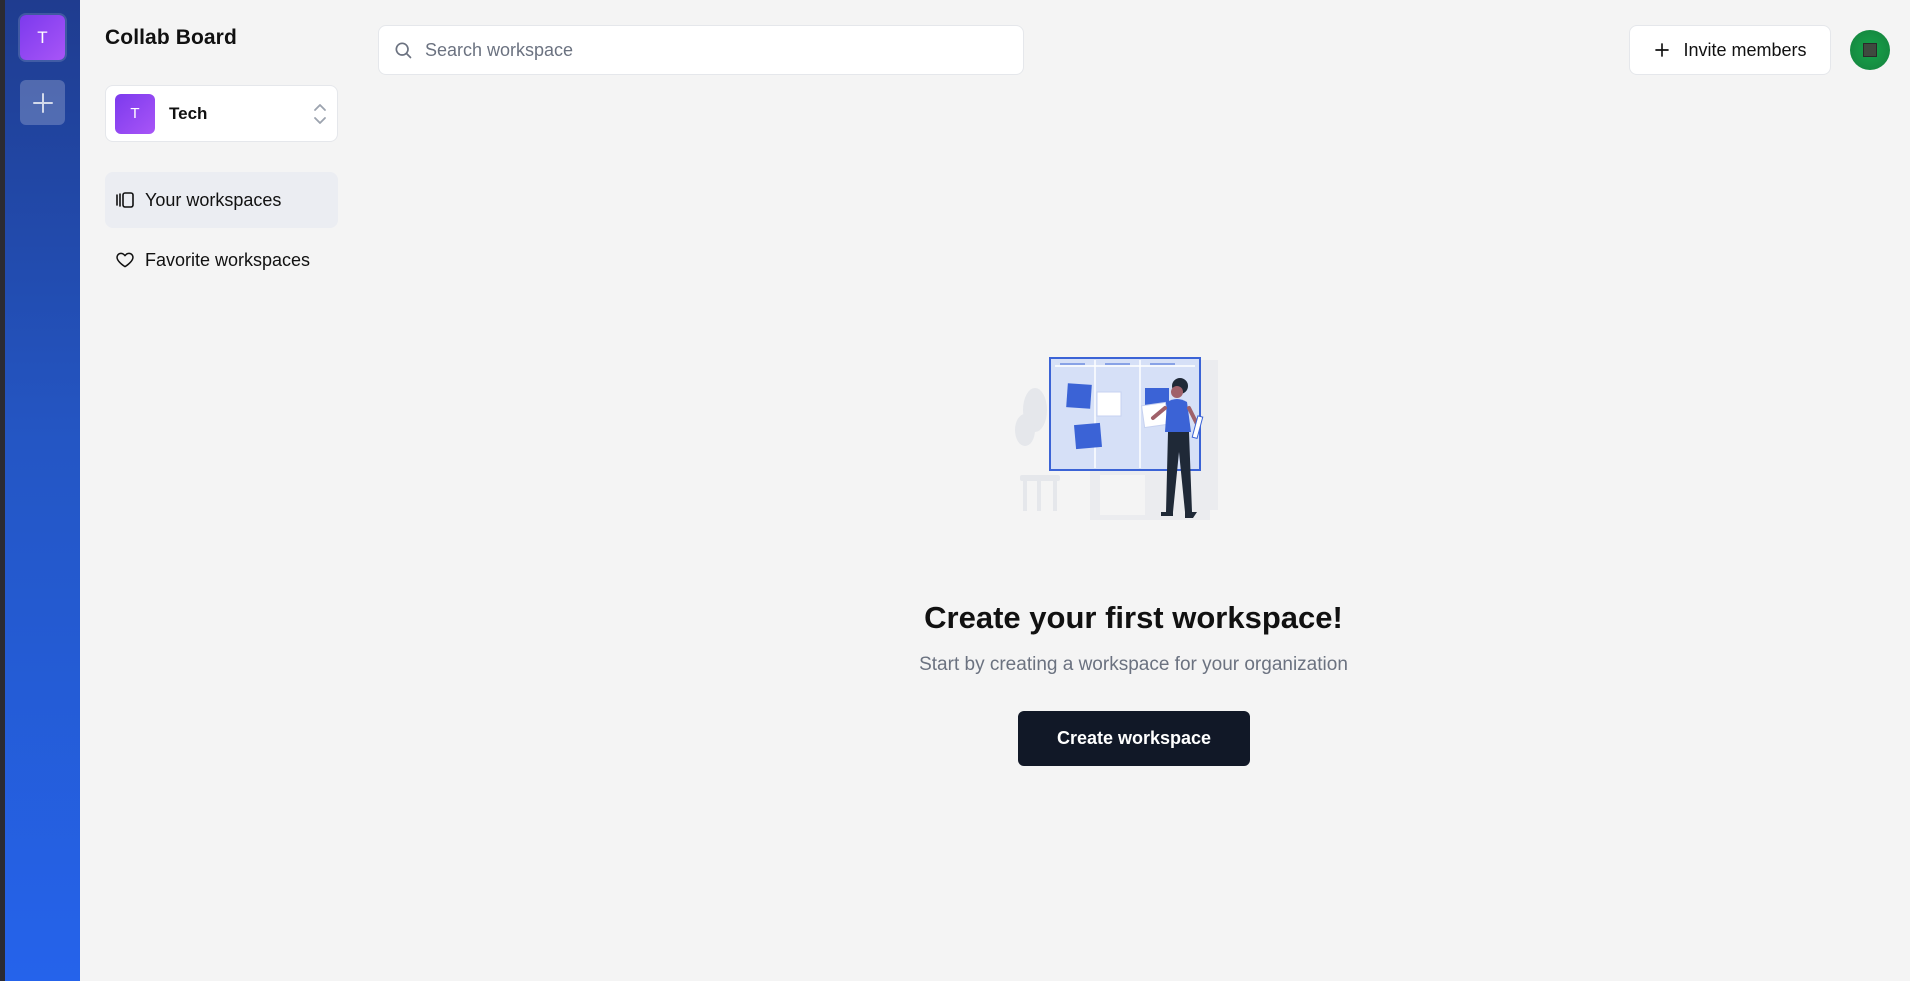 Image resolution: width=1910 pixels, height=981 pixels. What do you see at coordinates (1133, 617) in the screenshot?
I see `empty-state-title: Create your first workspace!` at bounding box center [1133, 617].